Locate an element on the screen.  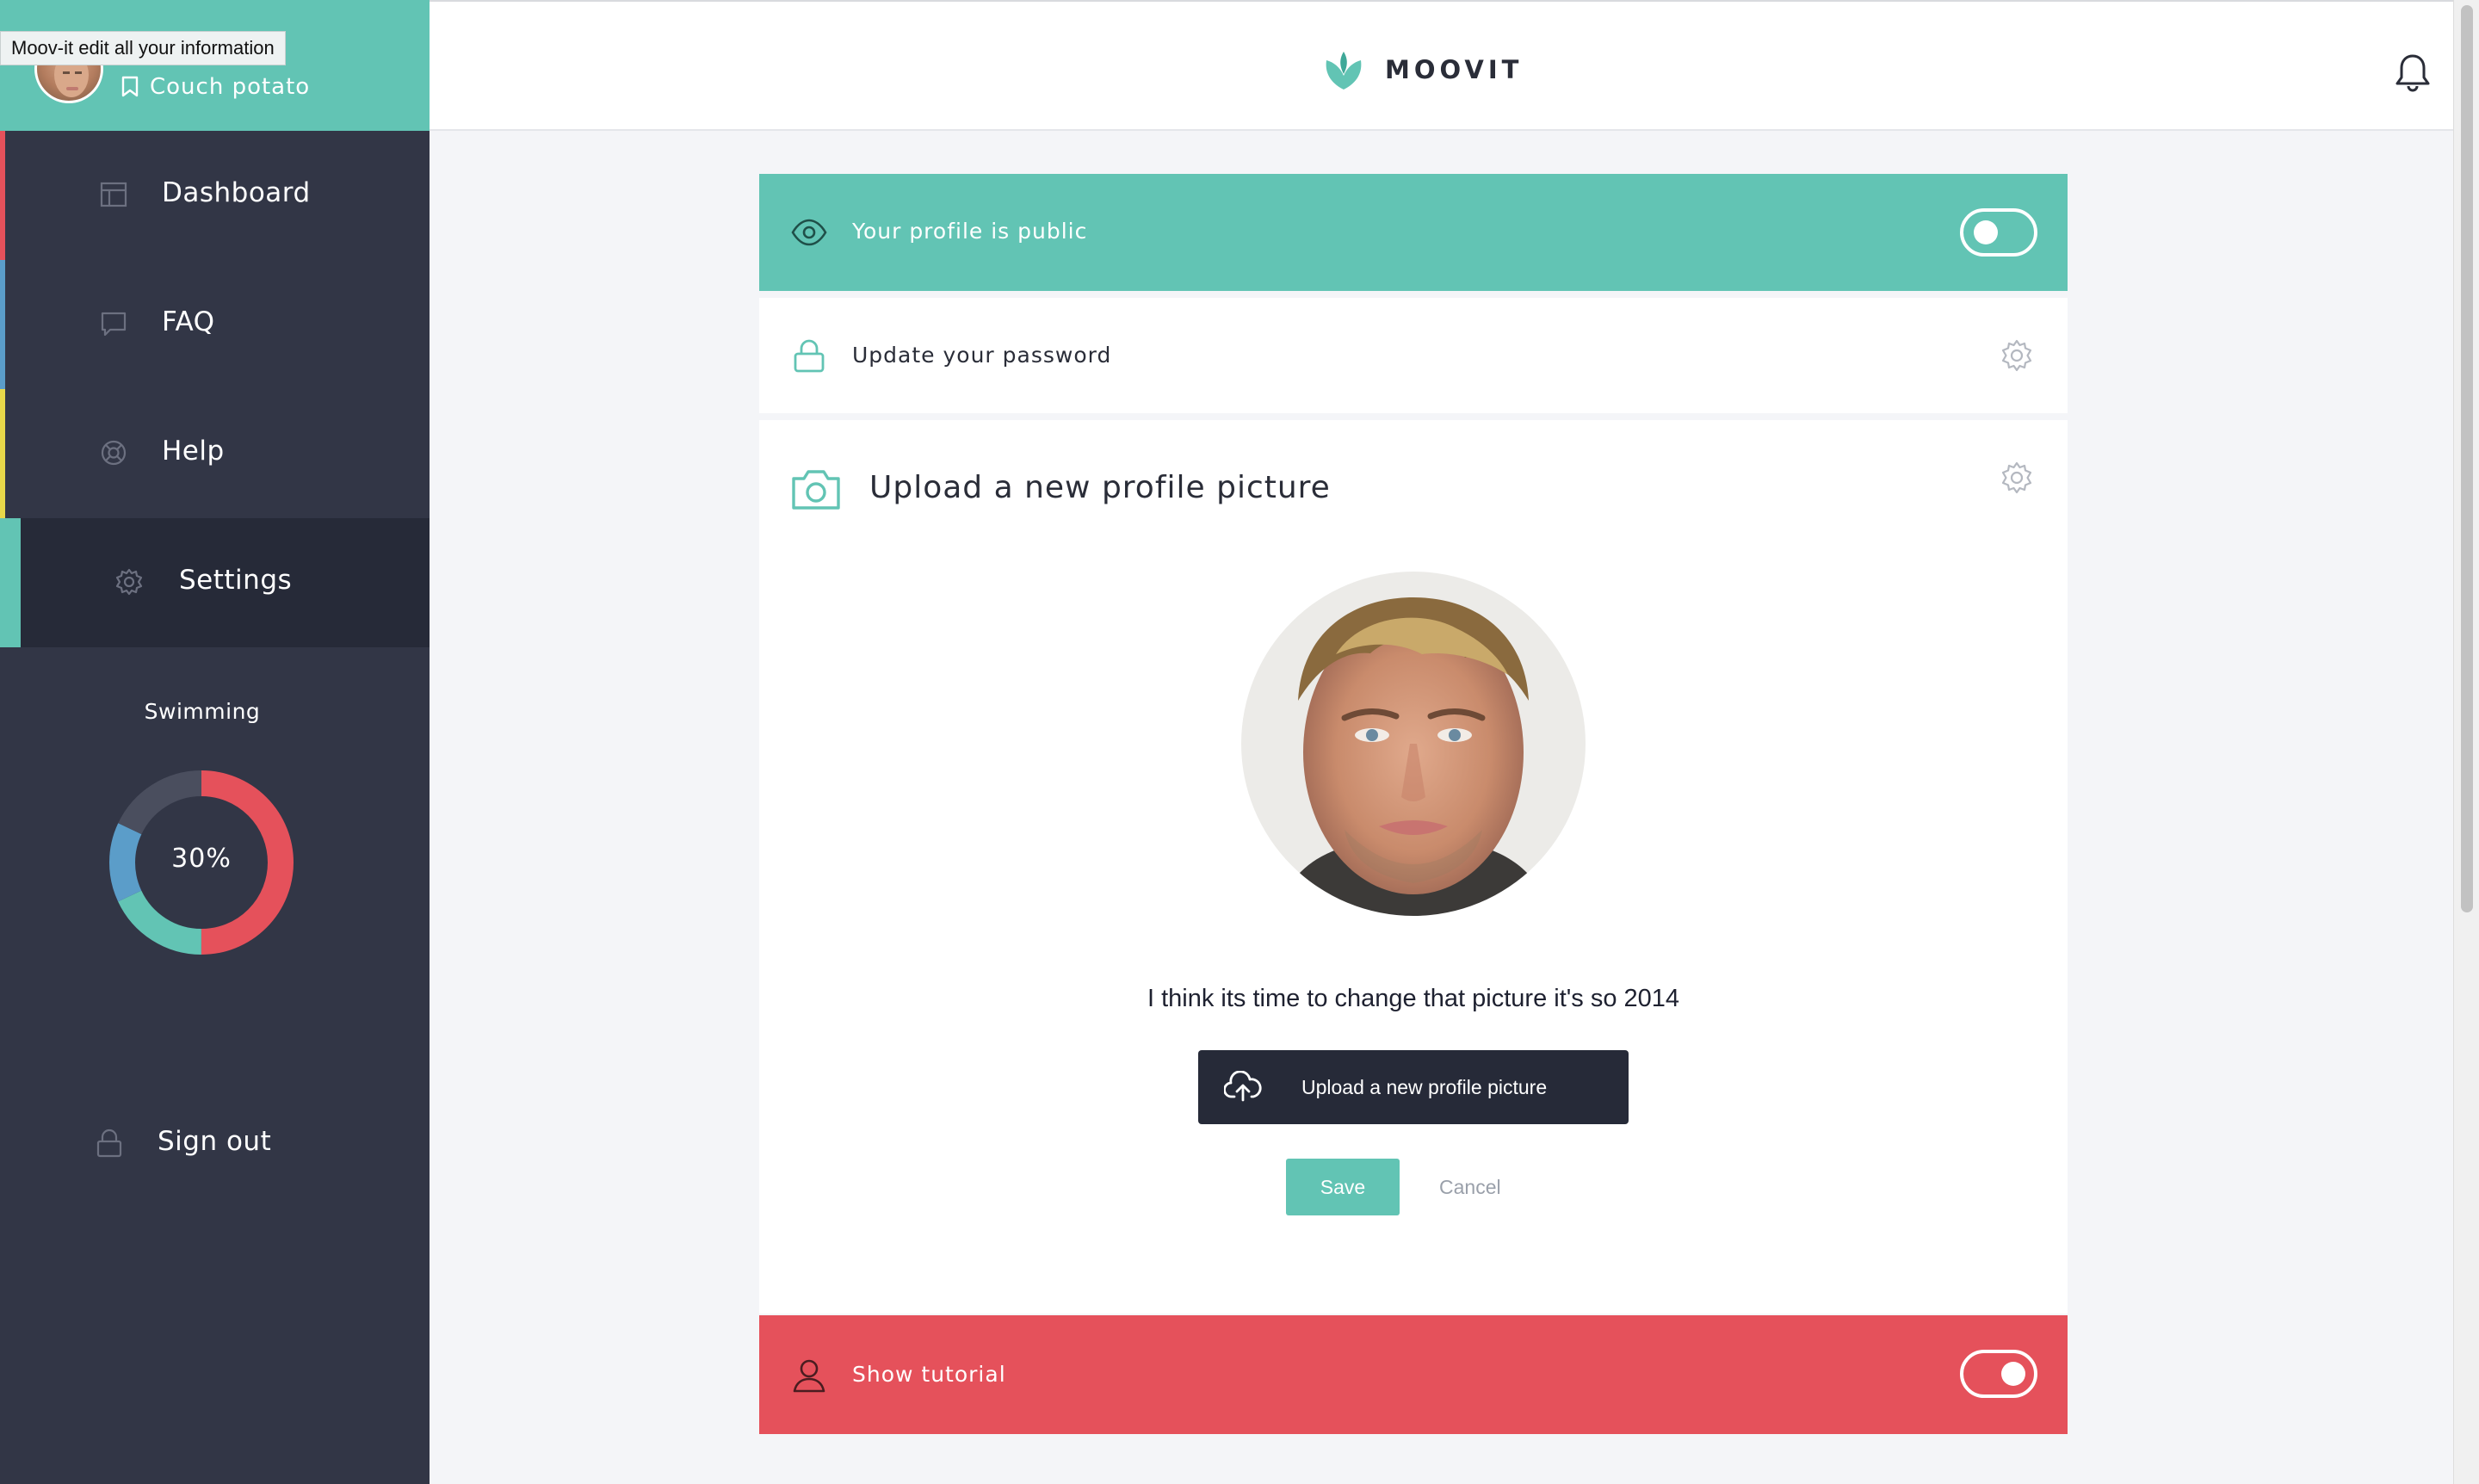
sidebar-item-faq: FAQ is located at coordinates (215, 324).